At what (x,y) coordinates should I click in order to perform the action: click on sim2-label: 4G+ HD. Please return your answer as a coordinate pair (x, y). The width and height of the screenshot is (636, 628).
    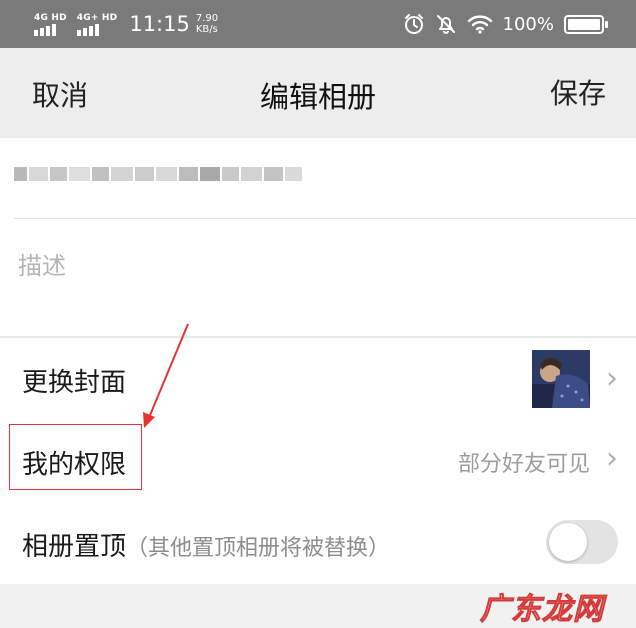
    Looking at the image, I should click on (97, 17).